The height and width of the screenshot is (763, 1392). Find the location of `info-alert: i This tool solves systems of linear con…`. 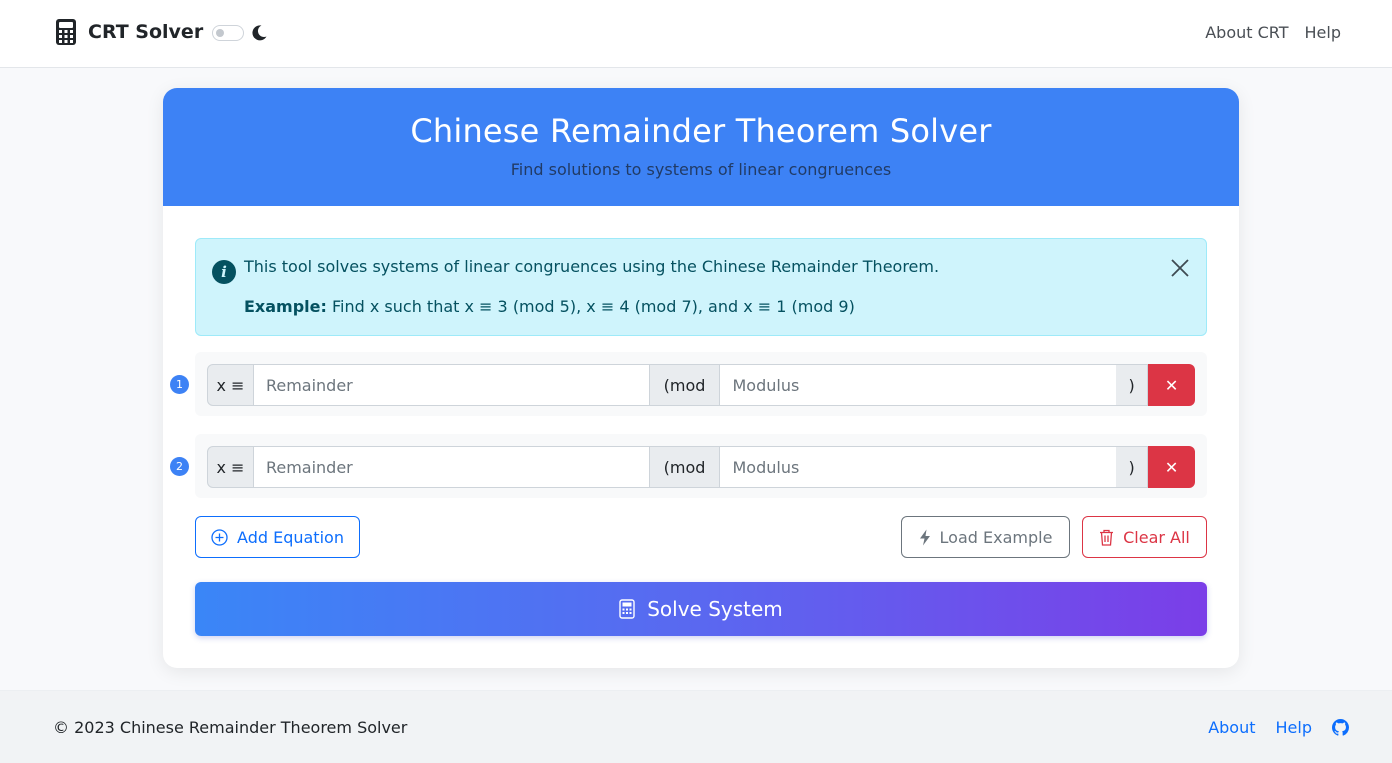

info-alert: i This tool solves systems of linear con… is located at coordinates (701, 287).